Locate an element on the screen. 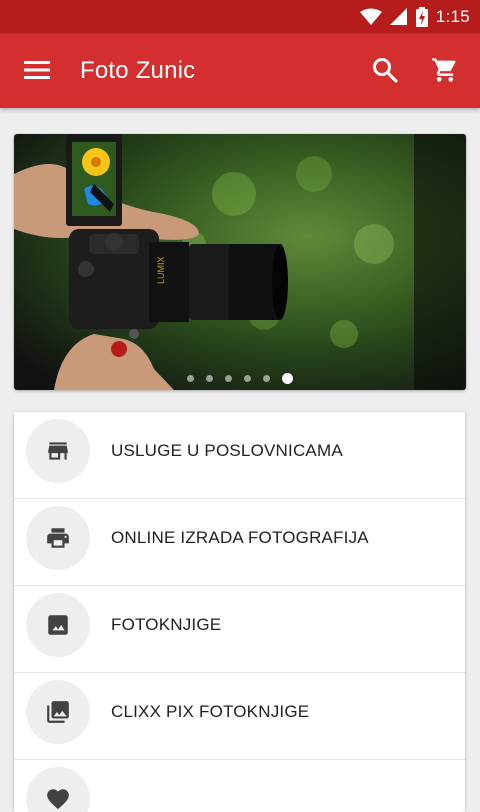 The width and height of the screenshot is (480, 812). svg-text: LUMIX is located at coordinates (161, 270).